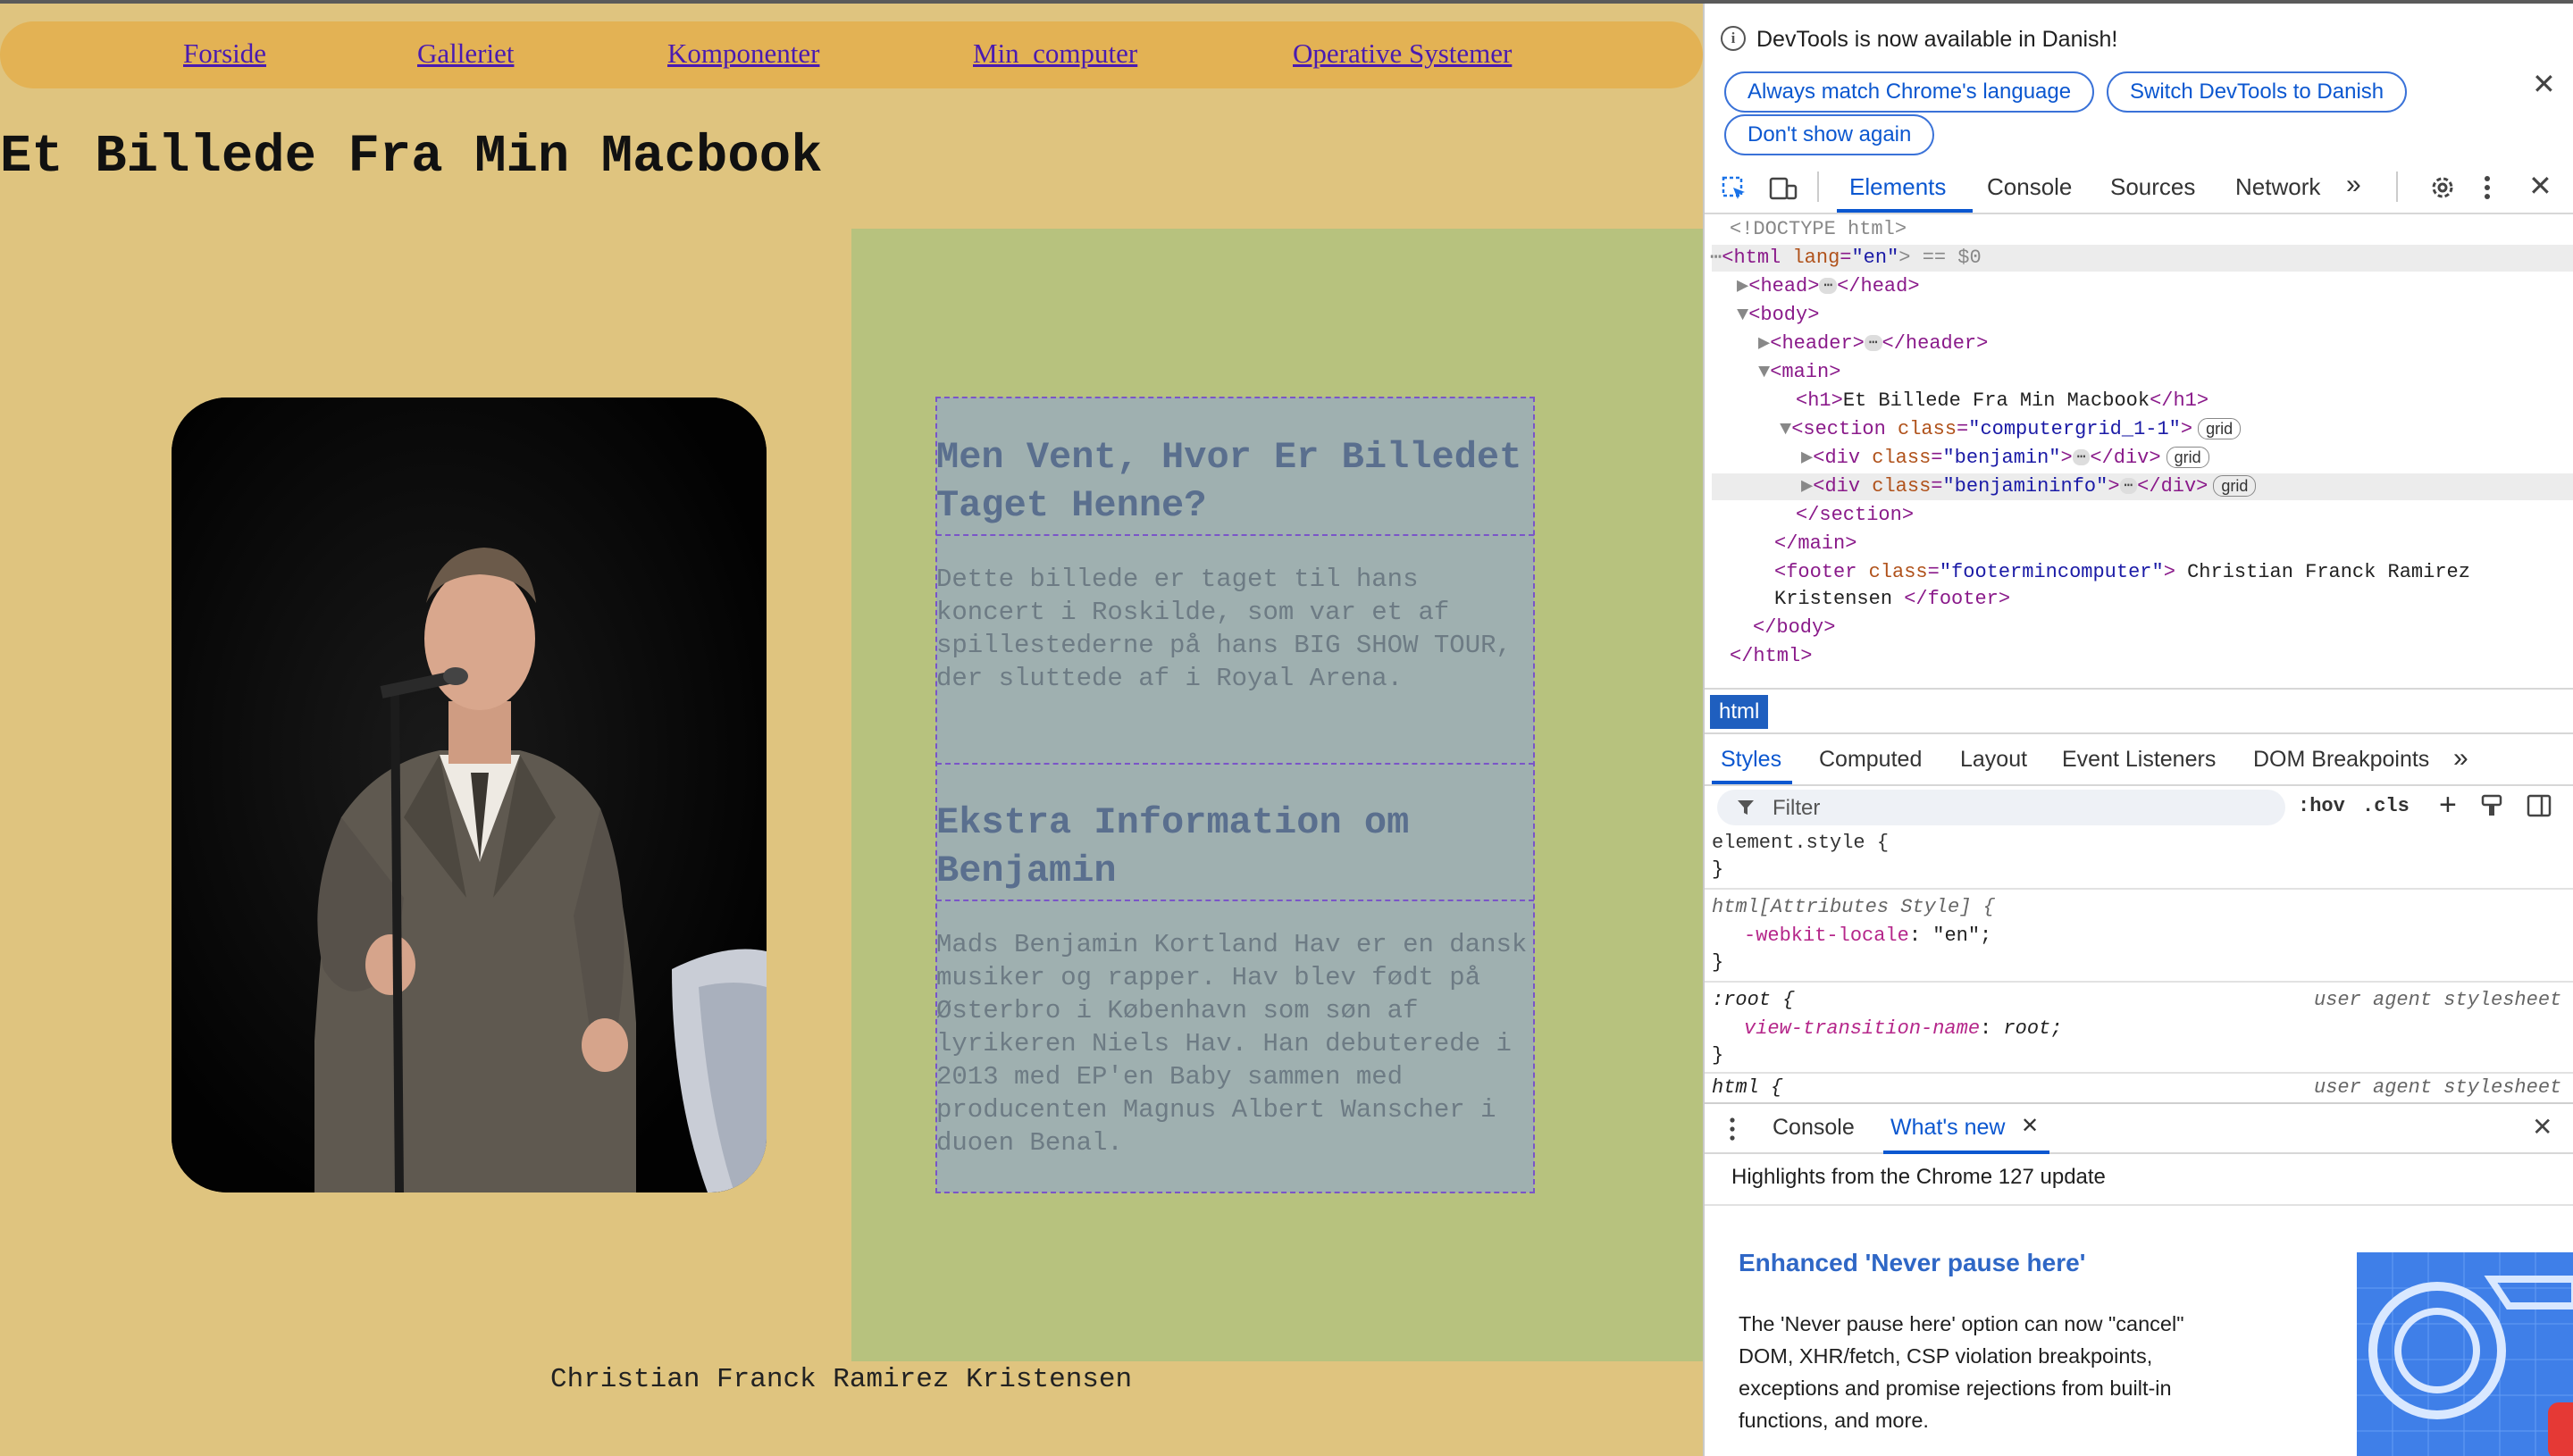 The image size is (2573, 1456). I want to click on prop-view-transition-name: view-transition-name: root;, so click(1903, 1029).